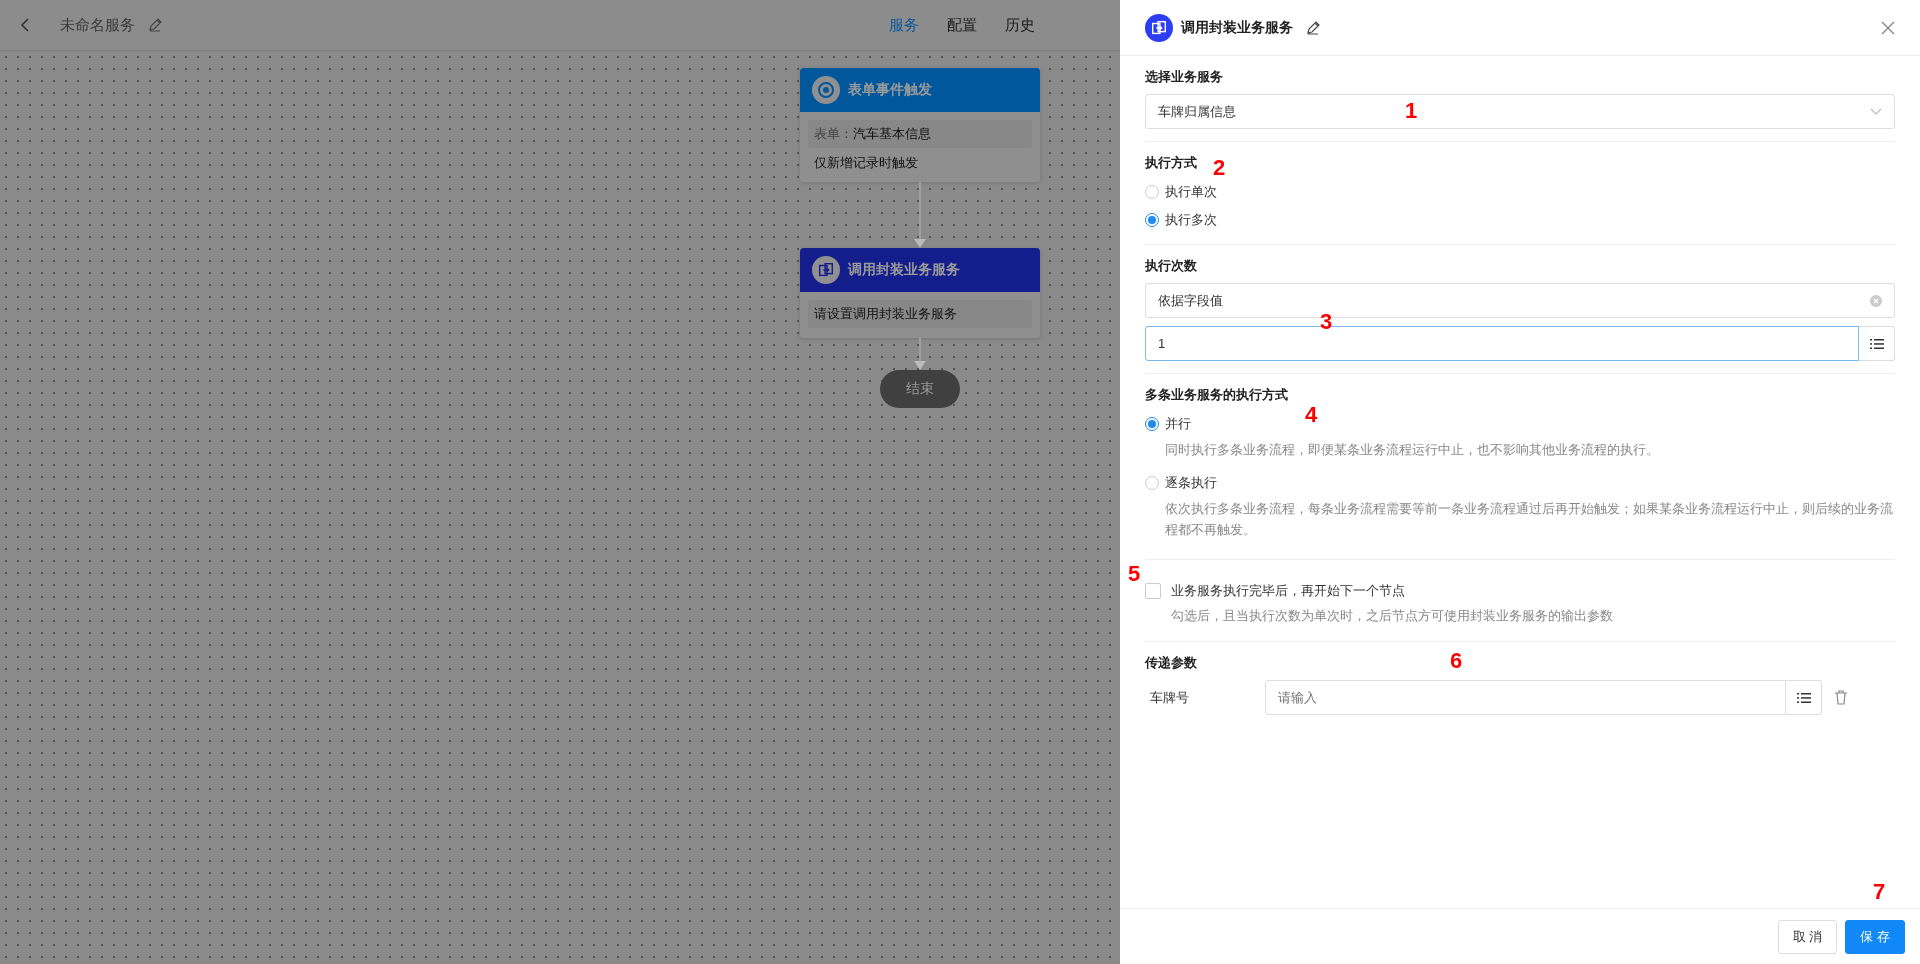 The width and height of the screenshot is (1920, 964). I want to click on close-icon, so click(1888, 27).